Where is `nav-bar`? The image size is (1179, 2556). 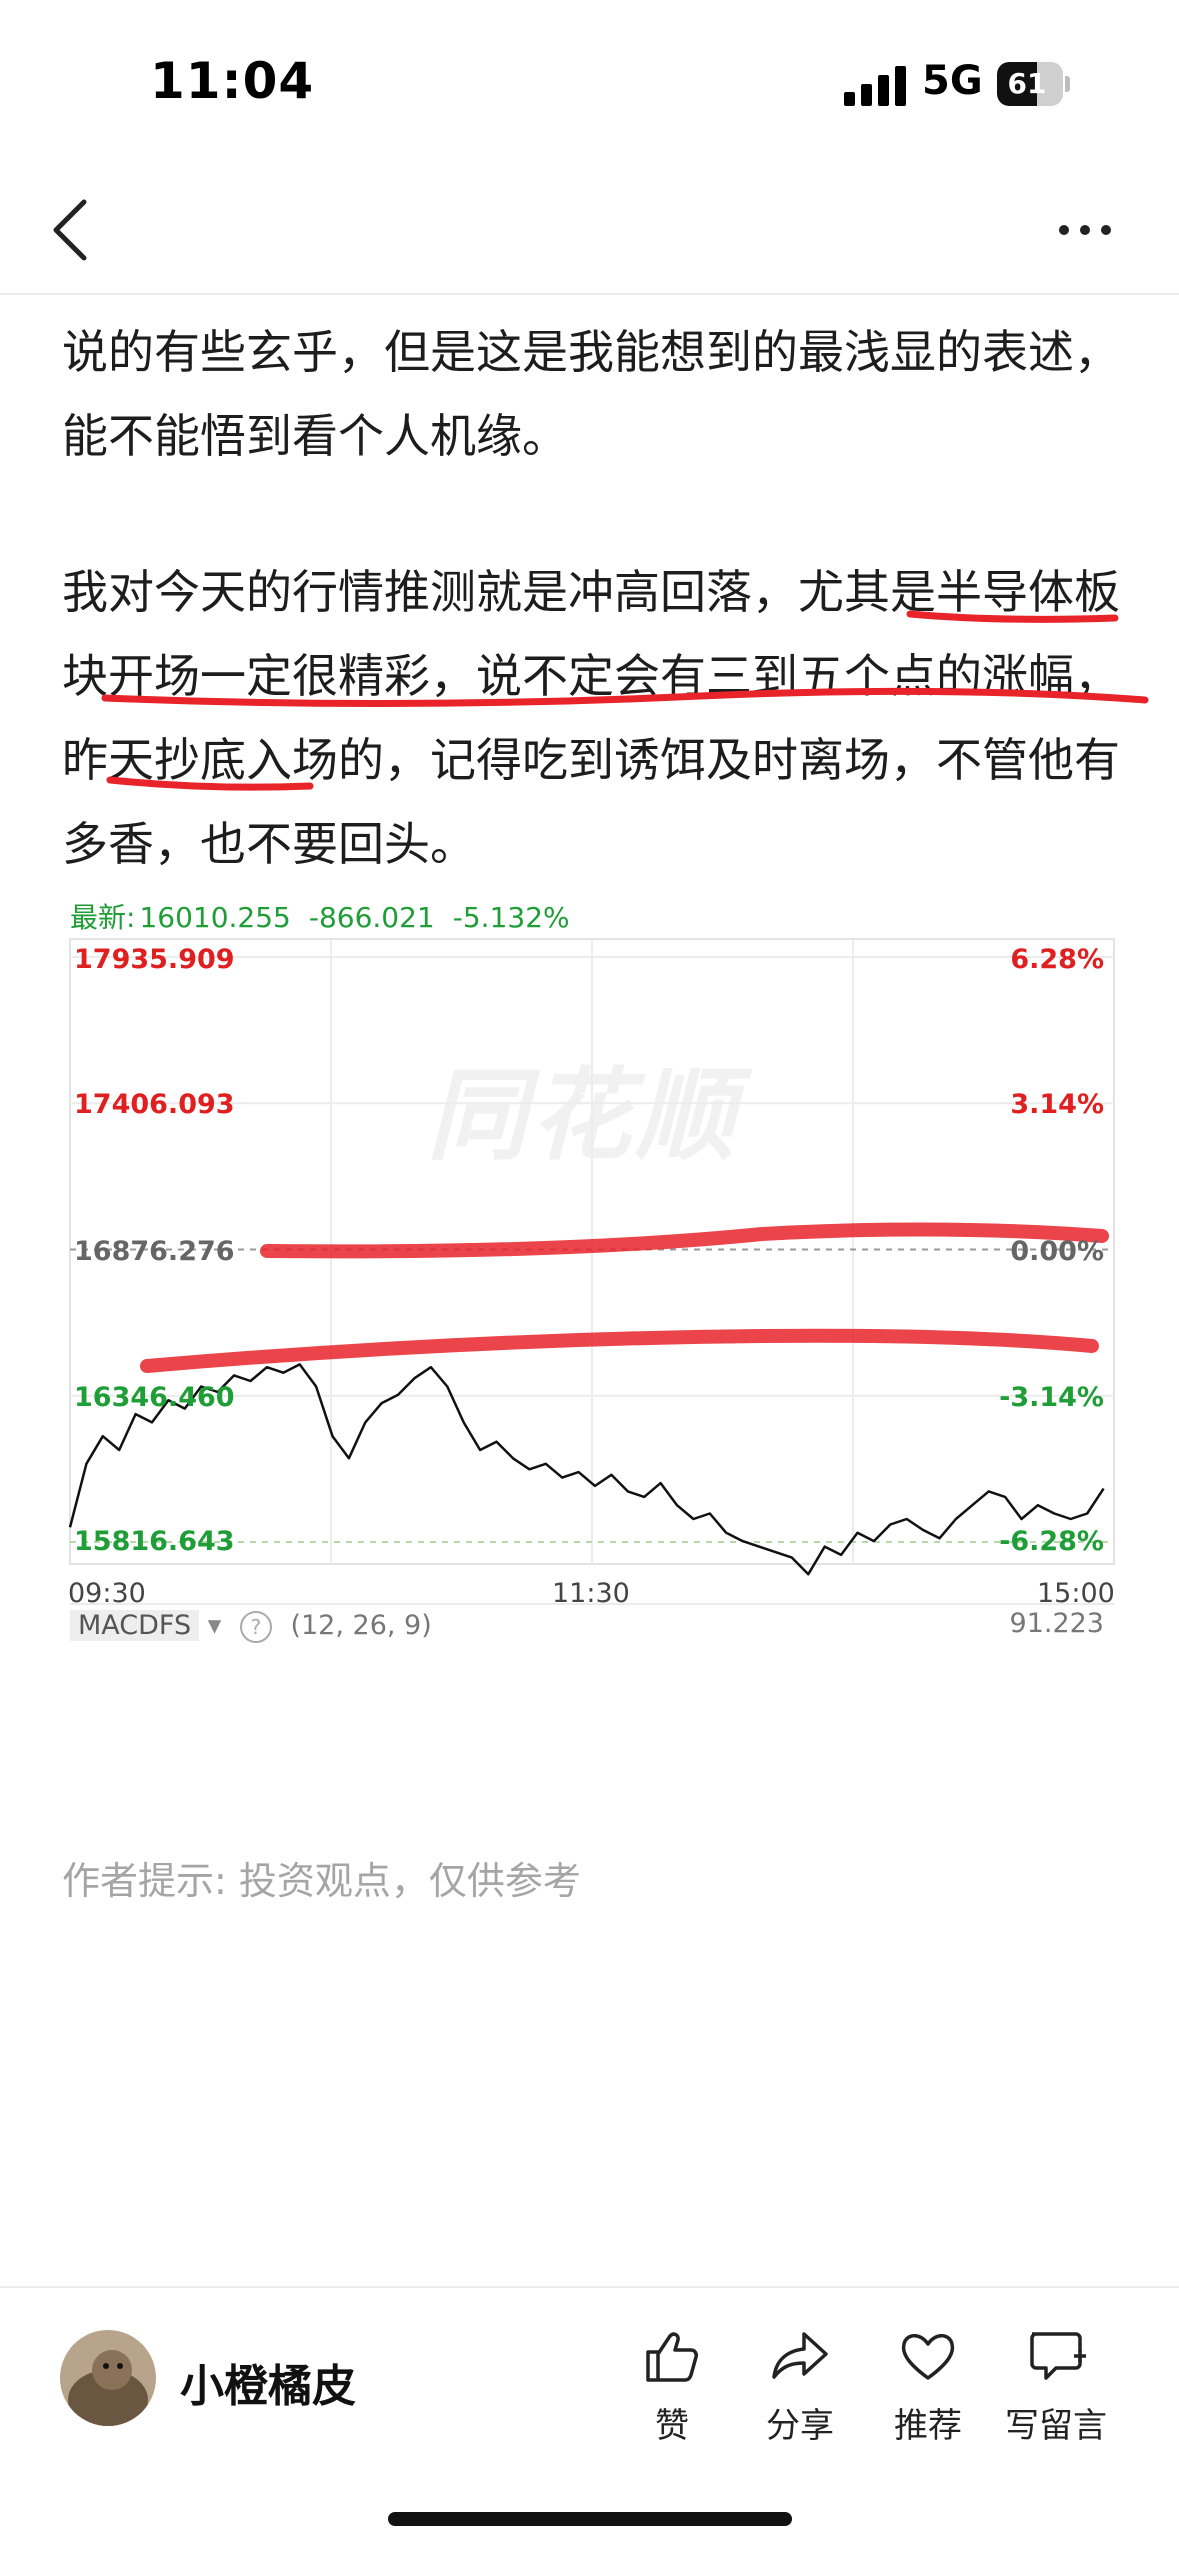 nav-bar is located at coordinates (589, 230).